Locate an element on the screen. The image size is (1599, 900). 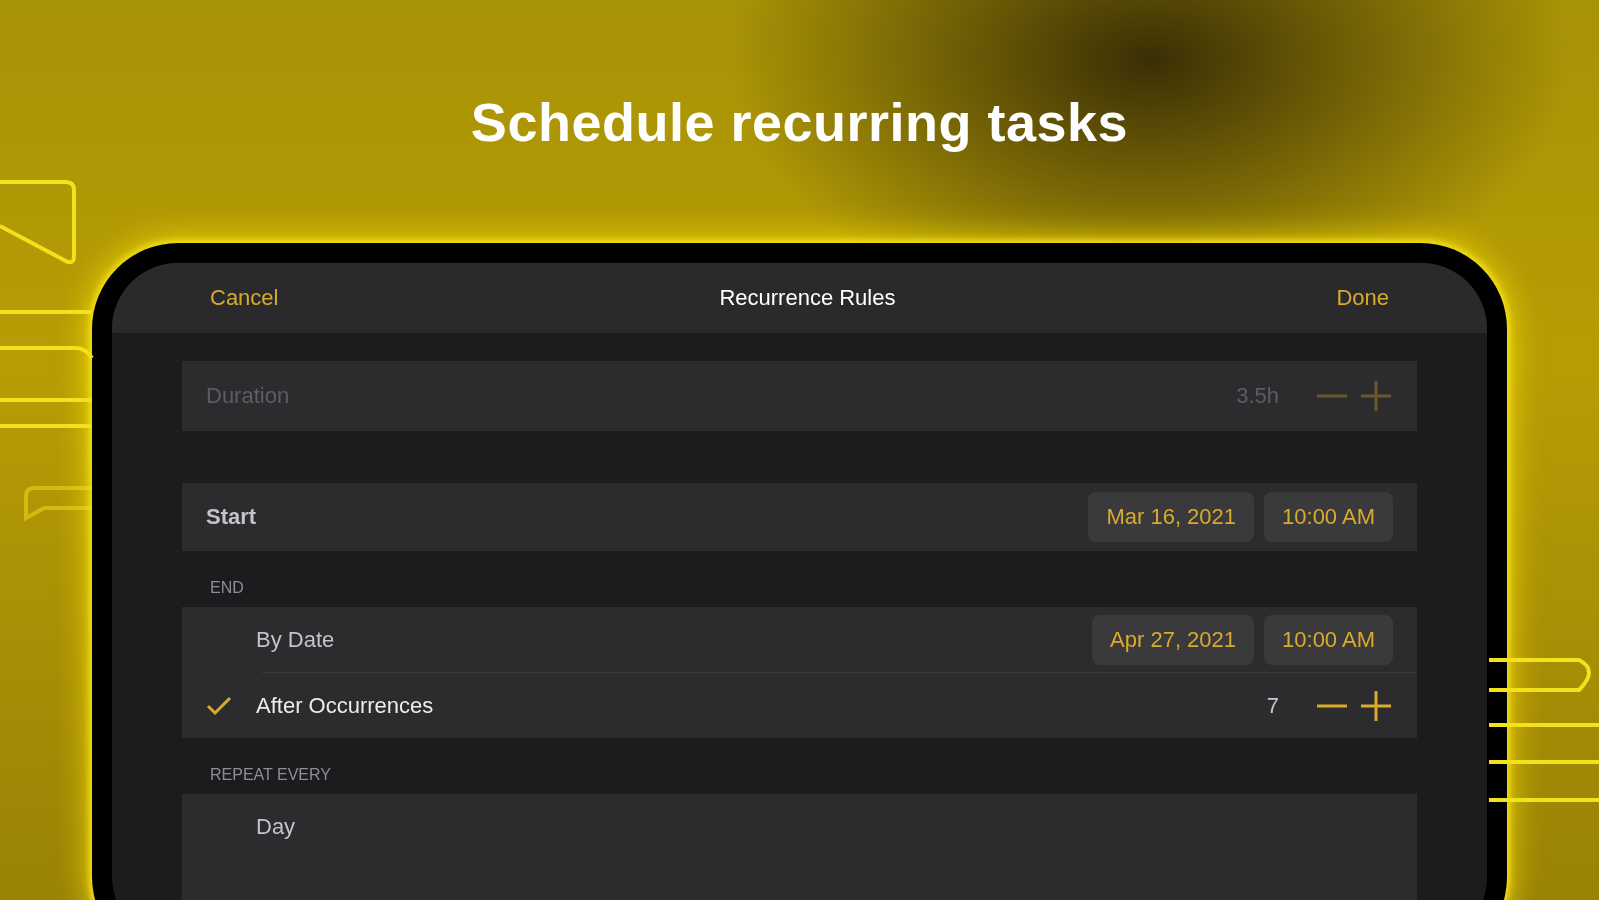
option-row: By Date Apr 27, 2021 10:00 AM is located at coordinates (799, 639).